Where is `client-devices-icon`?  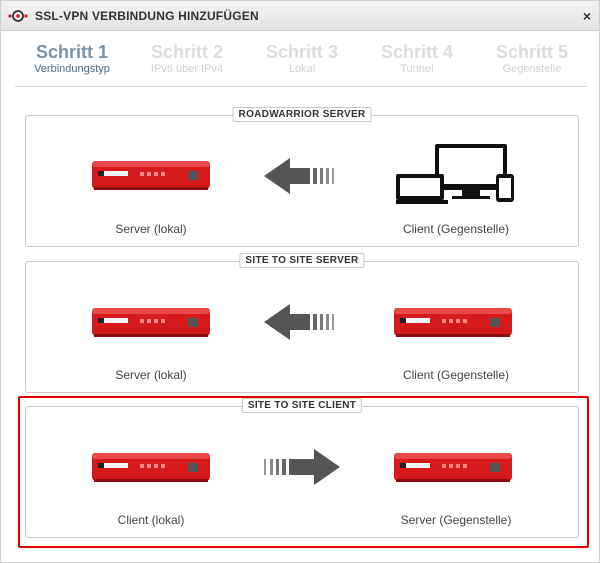
client-devices-icon is located at coordinates (455, 174).